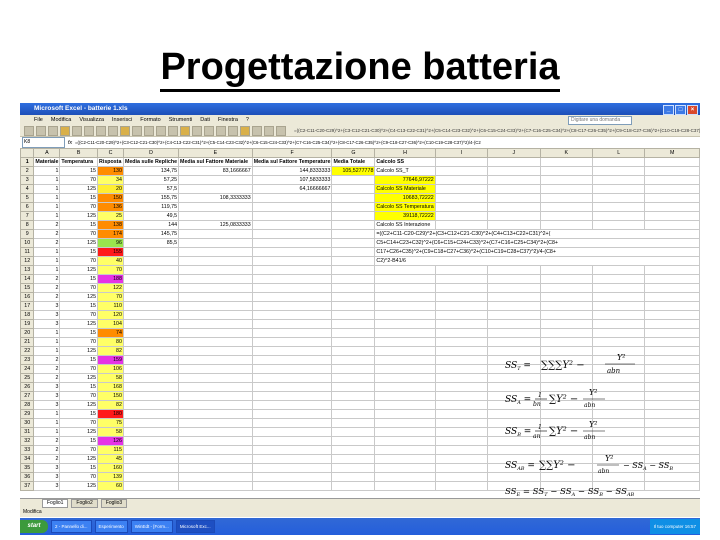 This screenshot has height=540, width=720. Describe the element at coordinates (27, 234) in the screenshot. I see `row-number: 9` at that location.